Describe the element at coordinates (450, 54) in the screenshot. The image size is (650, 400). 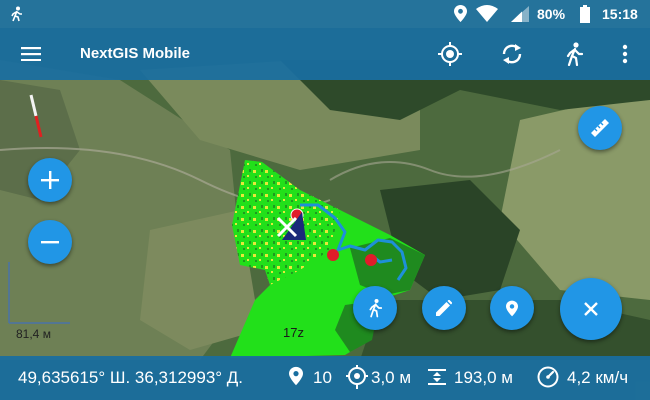
I see `gps-target-icon` at that location.